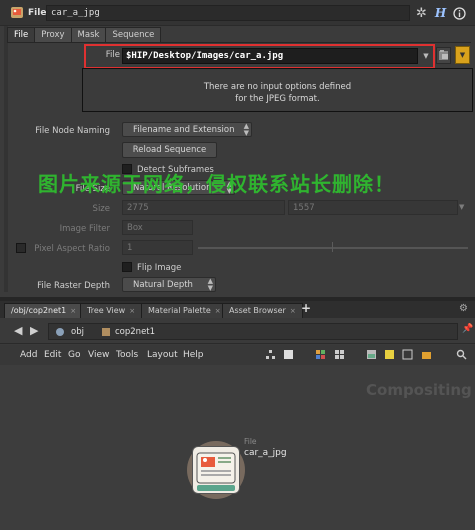 Image resolution: width=475 pixels, height=530 pixels. Describe the element at coordinates (77, 332) in the screenshot. I see `breadcrumb-obj: obj` at that location.